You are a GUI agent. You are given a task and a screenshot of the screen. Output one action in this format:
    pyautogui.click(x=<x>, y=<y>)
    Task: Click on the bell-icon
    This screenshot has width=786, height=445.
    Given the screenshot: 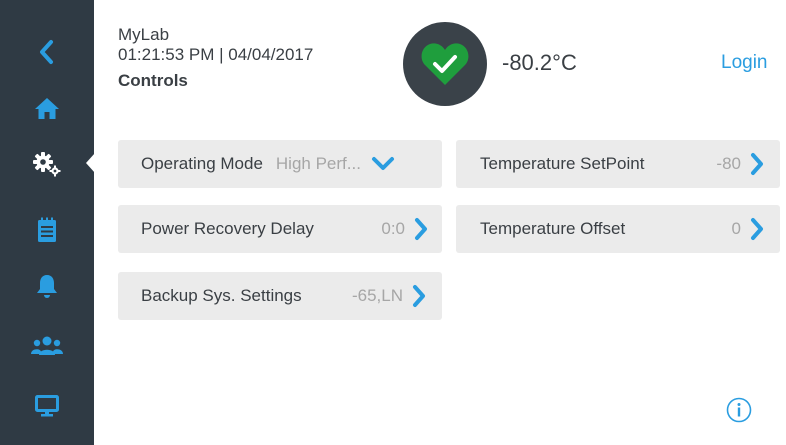 What is the action you would take?
    pyautogui.click(x=47, y=286)
    